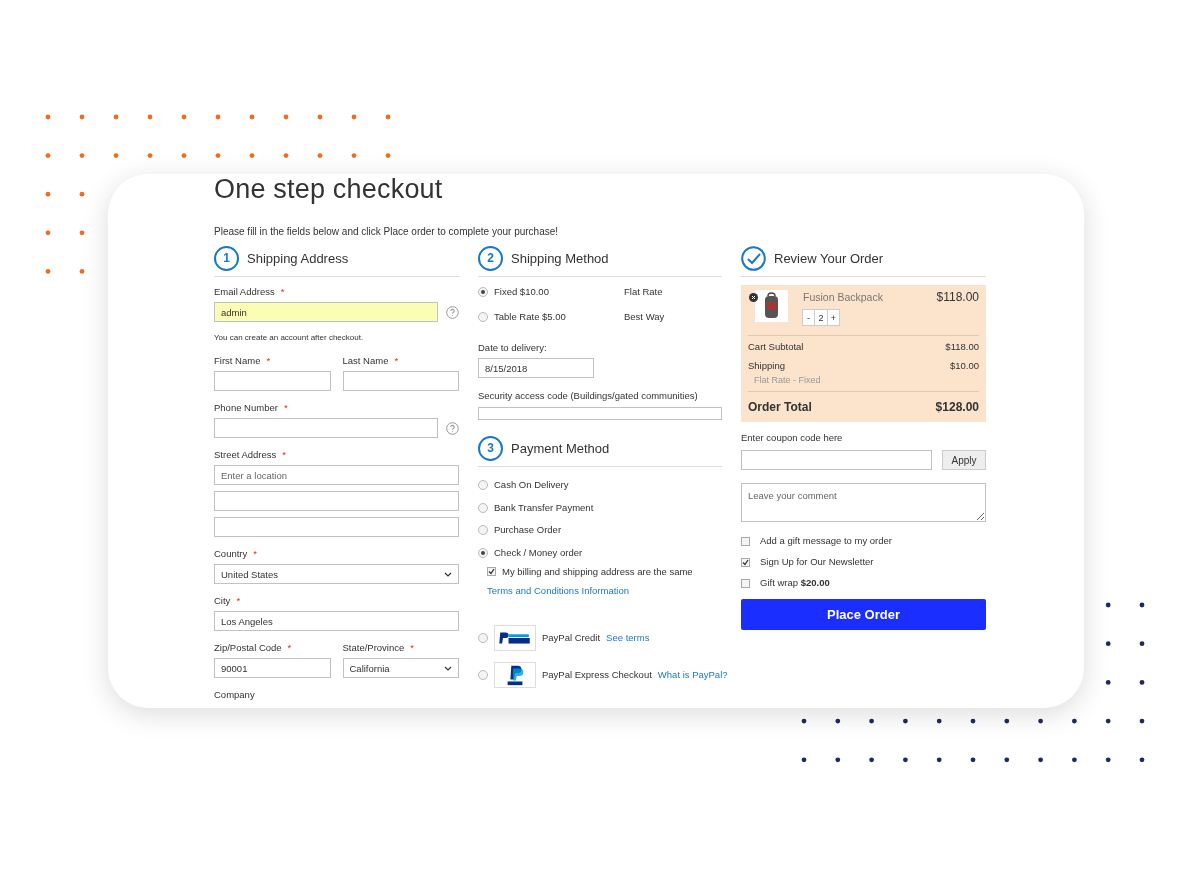 The width and height of the screenshot is (1200, 876). I want to click on text-field: Enter a location, so click(336, 475).